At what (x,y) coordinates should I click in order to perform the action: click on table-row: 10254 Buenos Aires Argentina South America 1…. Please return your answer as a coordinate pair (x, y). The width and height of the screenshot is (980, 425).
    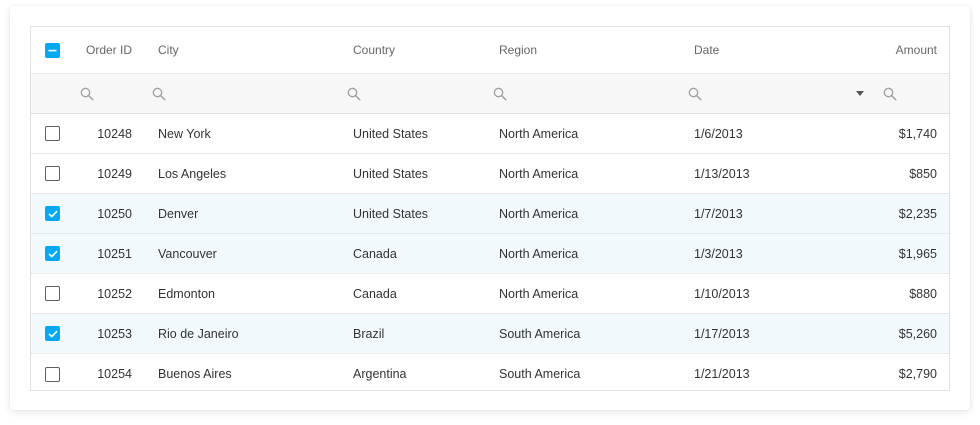
    Looking at the image, I should click on (490, 374).